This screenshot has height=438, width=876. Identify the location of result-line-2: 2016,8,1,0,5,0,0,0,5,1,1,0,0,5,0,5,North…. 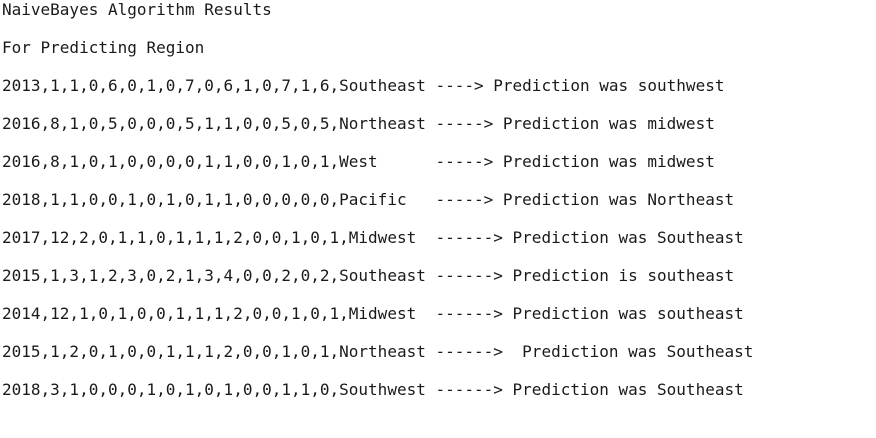
(358, 123).